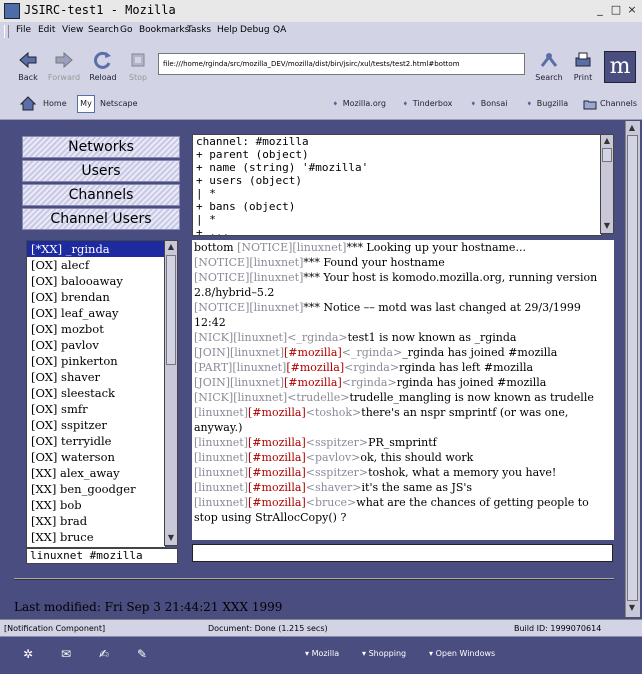 The width and height of the screenshot is (642, 674). Describe the element at coordinates (96, 377) in the screenshot. I see `list-item: [OX] shaver` at that location.